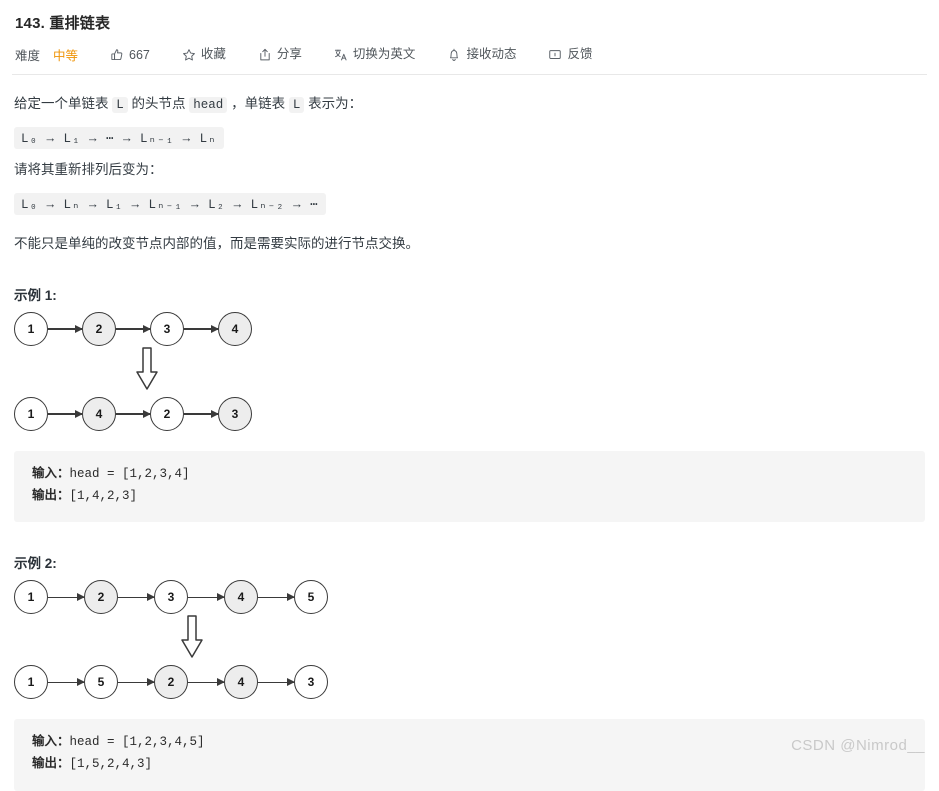 The width and height of the screenshot is (939, 791). Describe the element at coordinates (120, 105) in the screenshot. I see `inline-code-L: L` at that location.